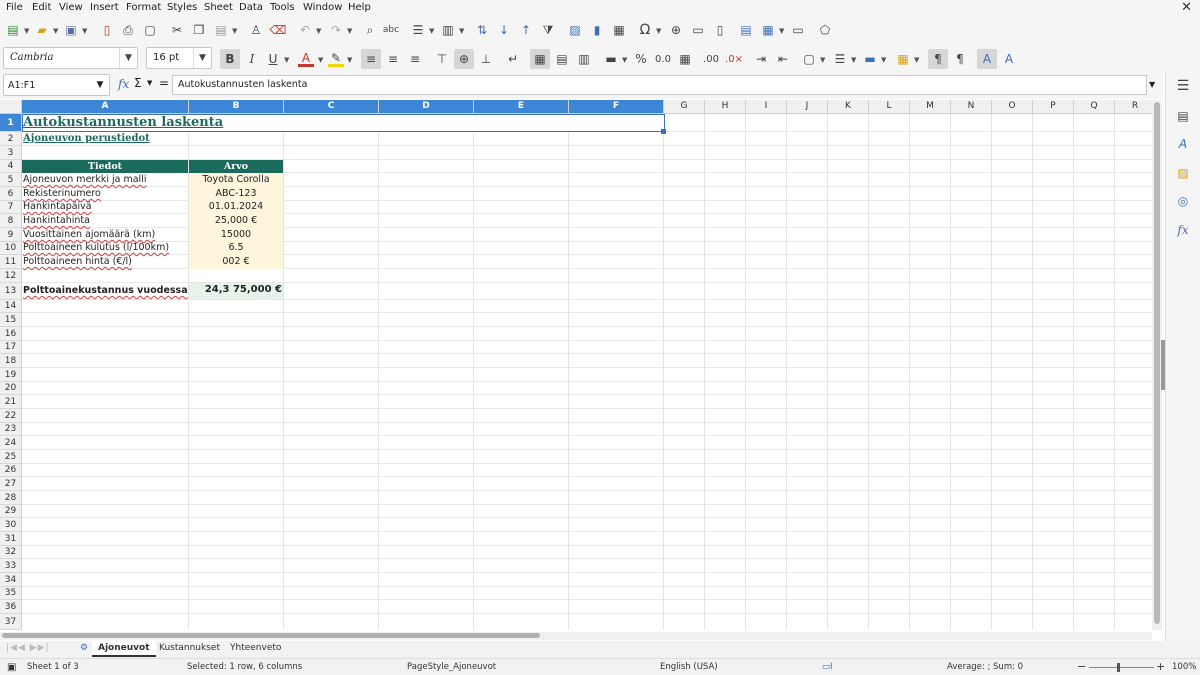  Describe the element at coordinates (128, 30) in the screenshot. I see `print-icon: ⎙` at that location.